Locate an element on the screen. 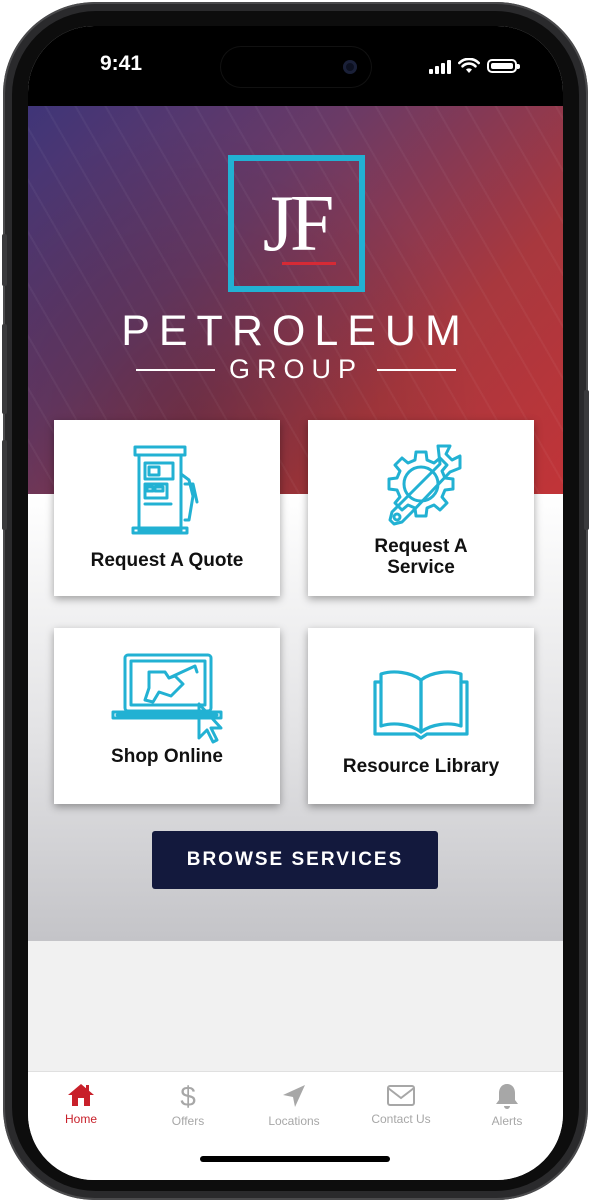 The image size is (591, 1202). shop-online-tile: Shop Online is located at coordinates (167, 716).